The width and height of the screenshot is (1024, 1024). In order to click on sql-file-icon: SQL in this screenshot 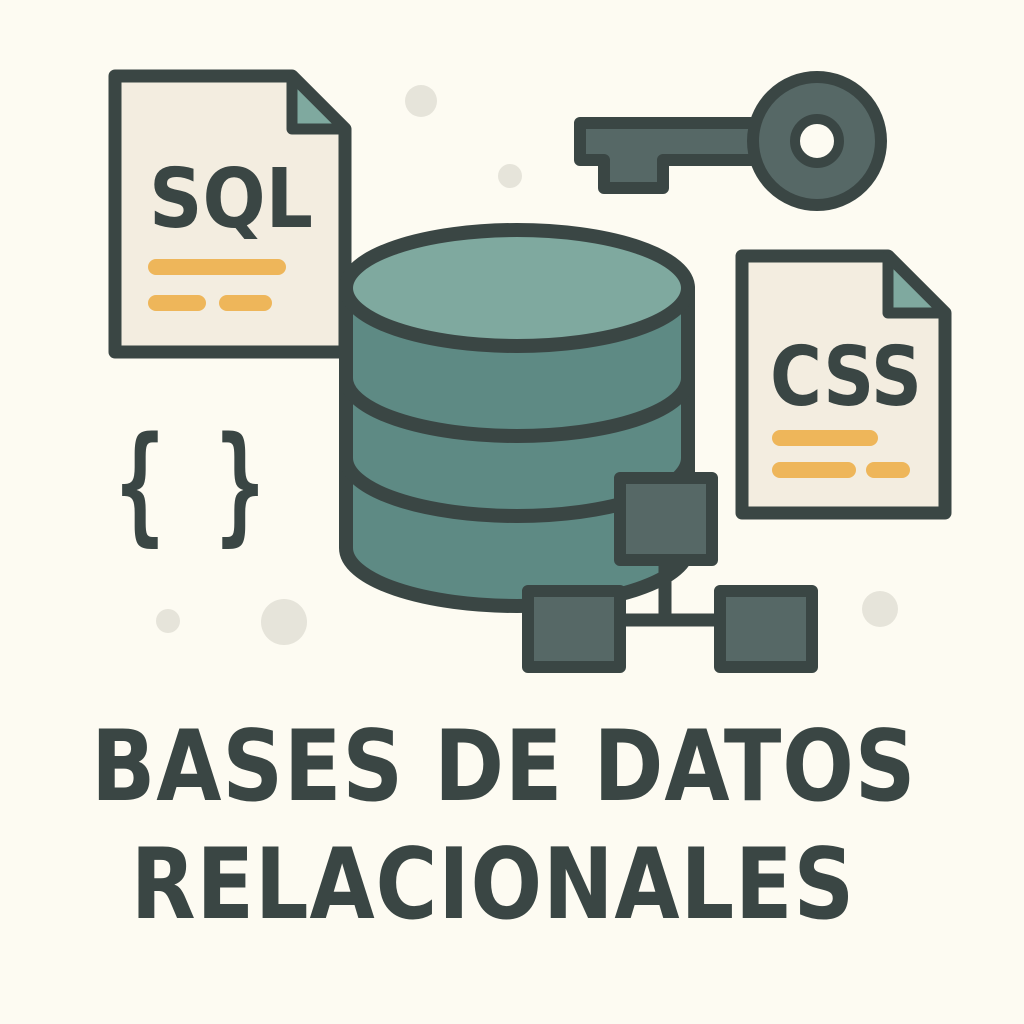, I will do `click(230, 214)`.